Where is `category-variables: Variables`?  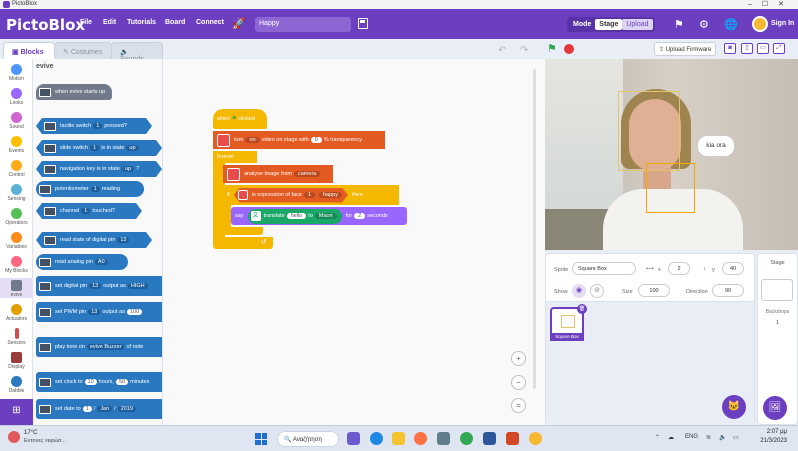
category-variables: Variables is located at coordinates (16, 241).